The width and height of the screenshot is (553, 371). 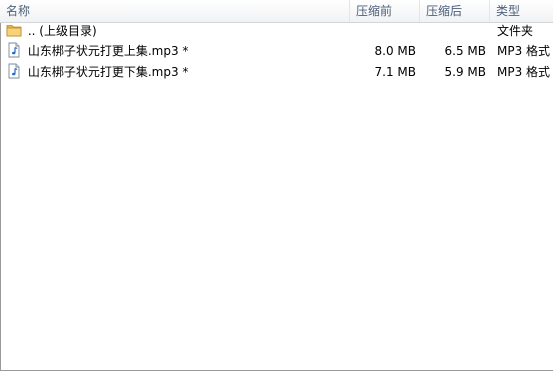 What do you see at coordinates (395, 51) in the screenshot?
I see `list-item-size: 8.0 MB` at bounding box center [395, 51].